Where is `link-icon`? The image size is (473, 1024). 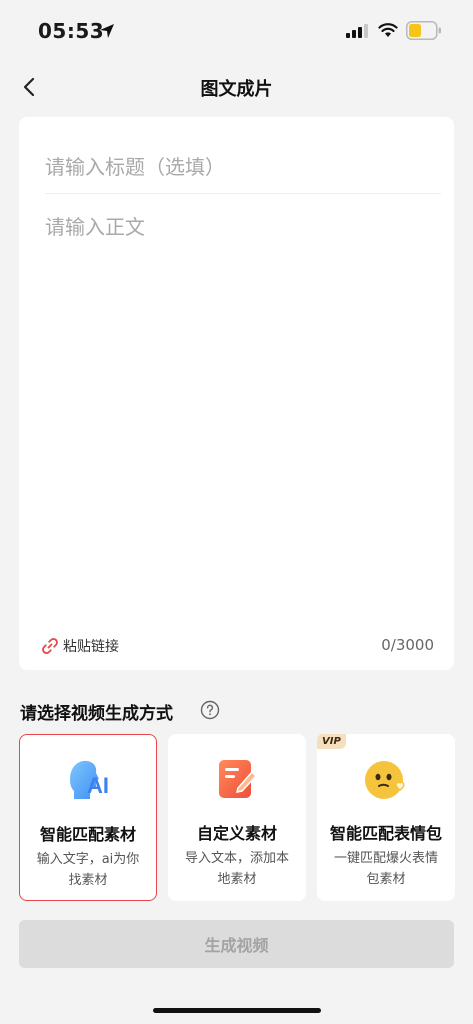 link-icon is located at coordinates (50, 646).